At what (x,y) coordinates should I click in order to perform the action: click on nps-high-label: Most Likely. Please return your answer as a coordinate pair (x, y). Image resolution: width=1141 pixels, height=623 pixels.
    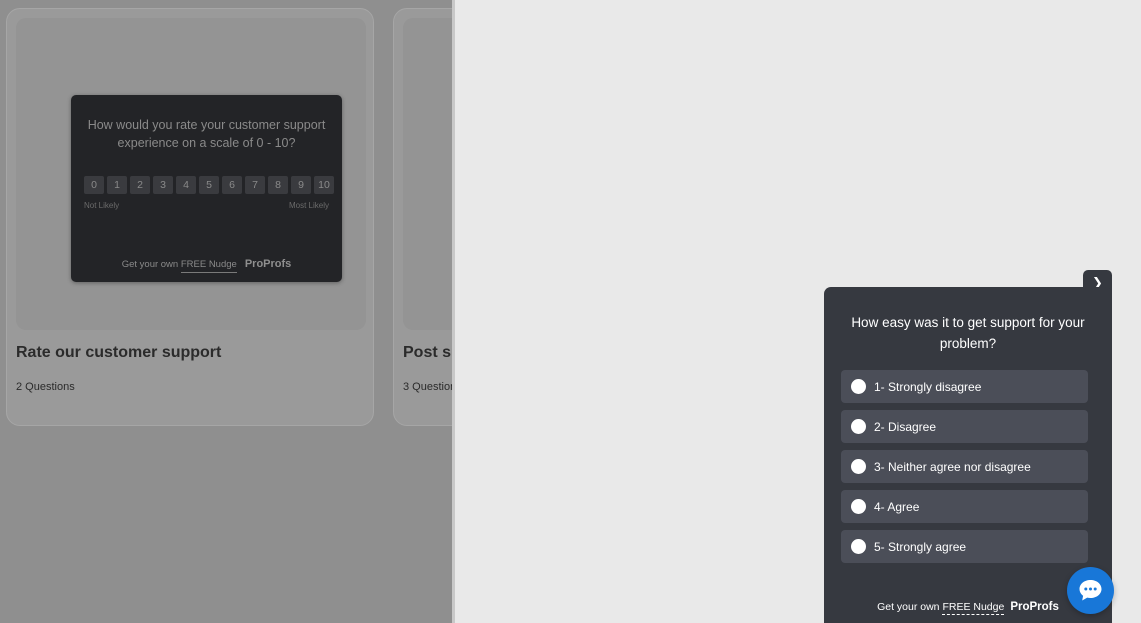
    Looking at the image, I should click on (308, 205).